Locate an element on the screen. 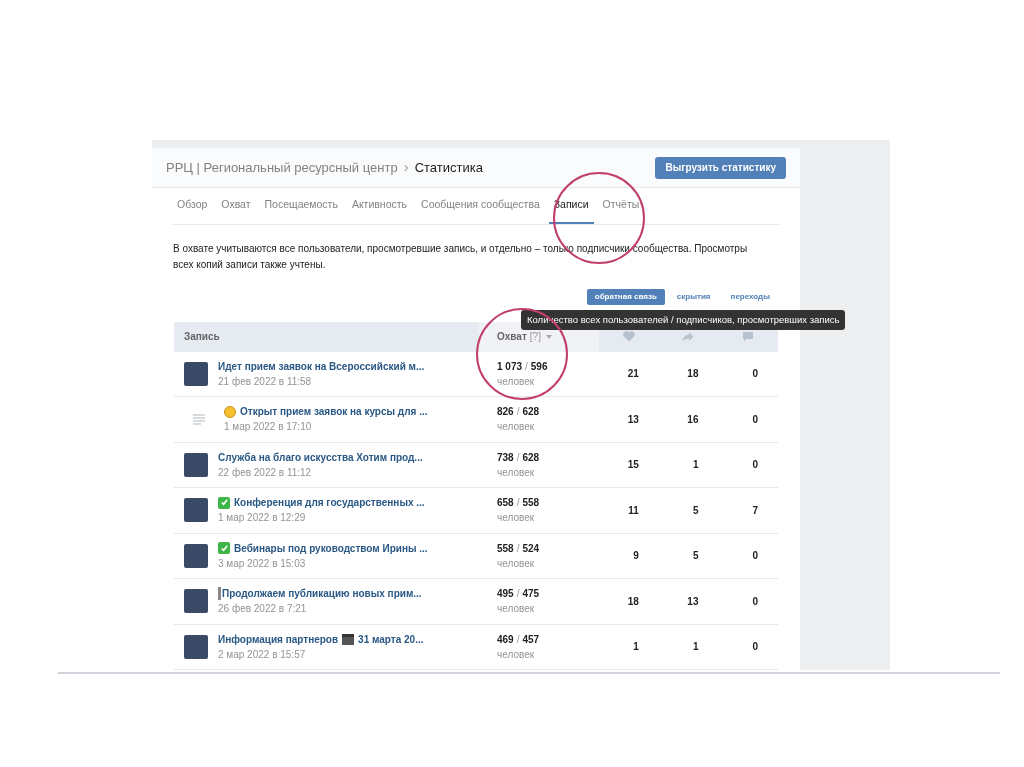 Image resolution: width=1024 pixels, height=767 pixels. filter-tab: обратная связь is located at coordinates (625, 296).